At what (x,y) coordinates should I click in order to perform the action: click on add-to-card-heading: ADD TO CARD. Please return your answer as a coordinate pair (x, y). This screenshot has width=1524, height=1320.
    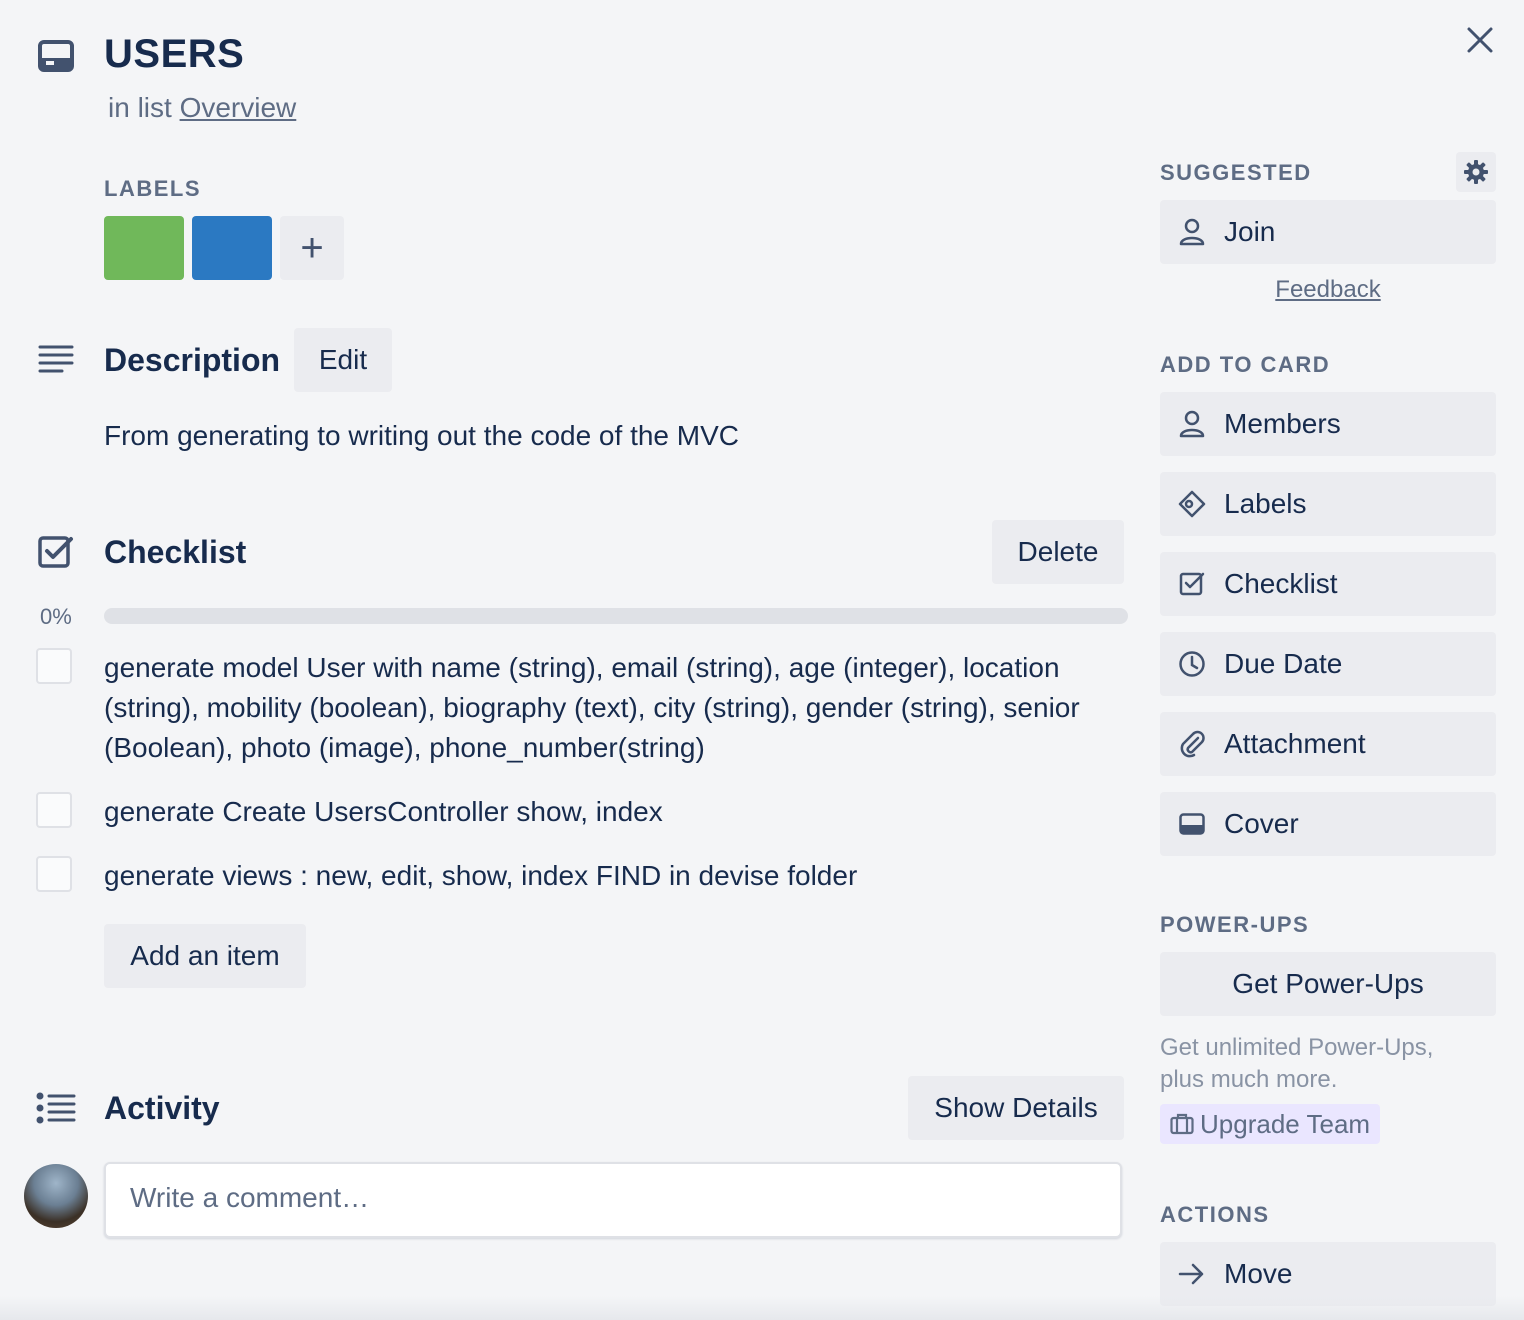
    Looking at the image, I should click on (1245, 364).